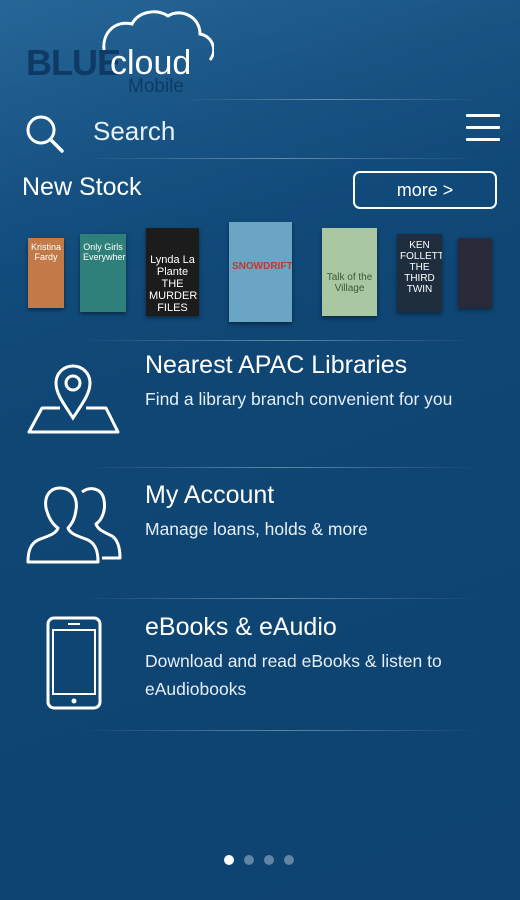 The height and width of the screenshot is (900, 520). Describe the element at coordinates (483, 129) in the screenshot. I see `hamburger-menu-icon` at that location.